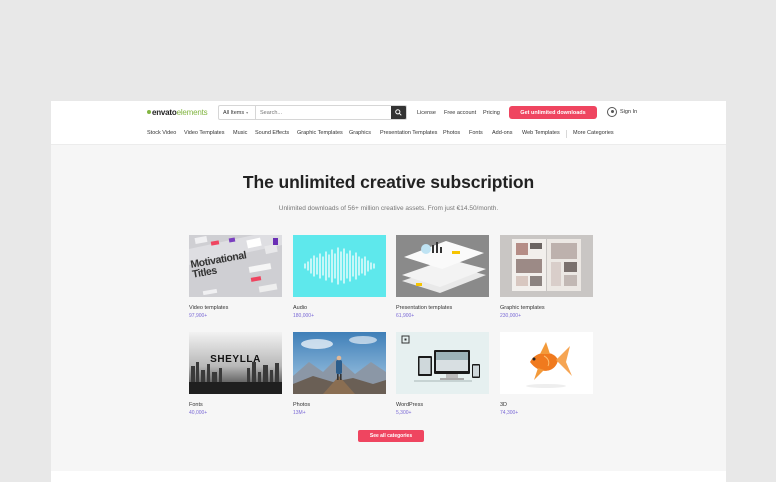 The image size is (776, 482). I want to click on category-card-graphic-templates: Graphic templates 230,000+, so click(546, 277).